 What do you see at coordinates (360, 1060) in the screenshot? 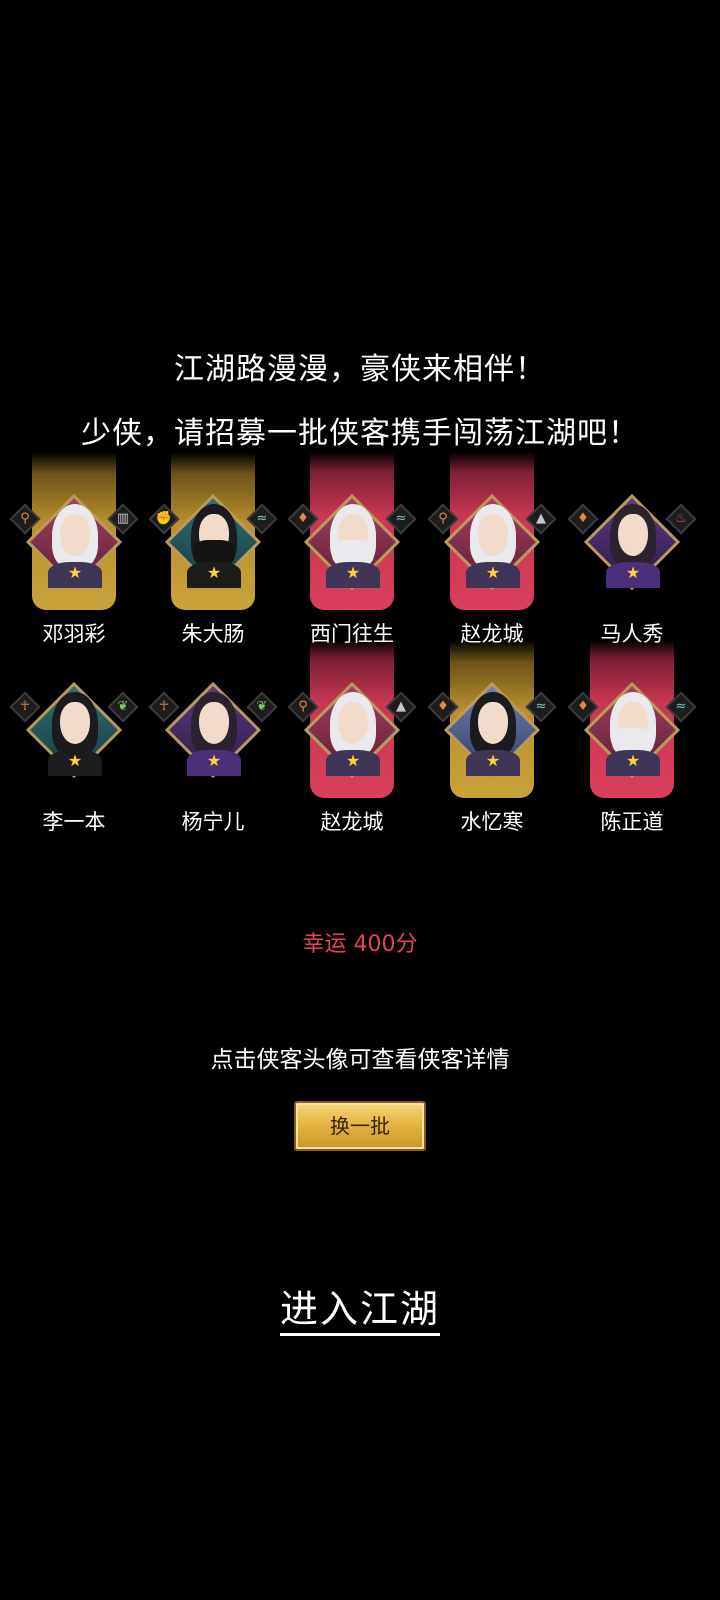
I see `hint-text: 点击侠客头像可查看侠客详情` at bounding box center [360, 1060].